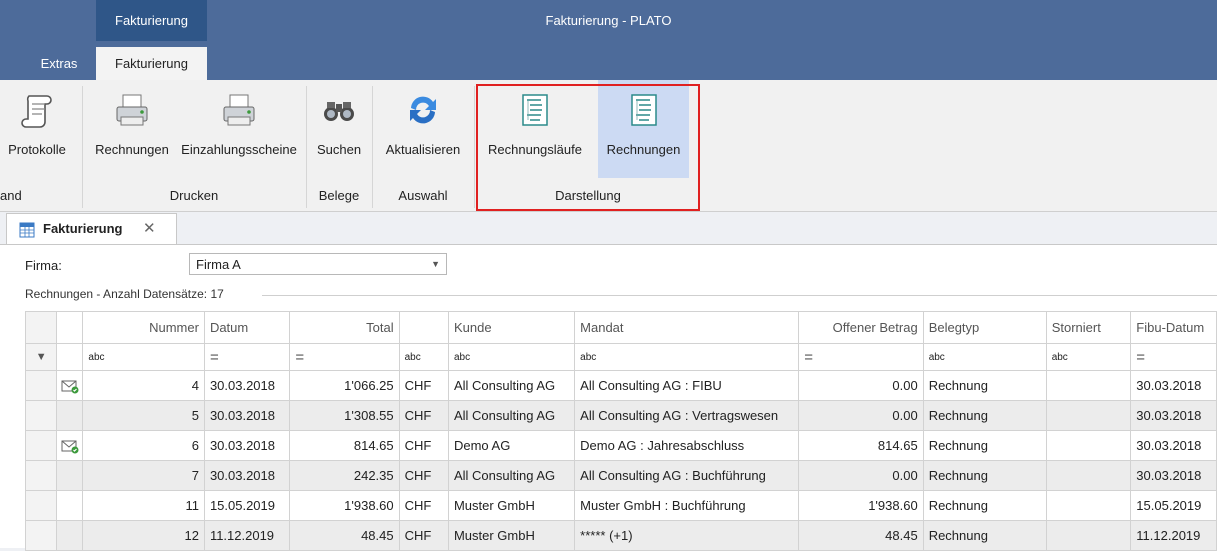  What do you see at coordinates (1088, 327) in the screenshot?
I see `column-header-storniert: Storniert` at bounding box center [1088, 327].